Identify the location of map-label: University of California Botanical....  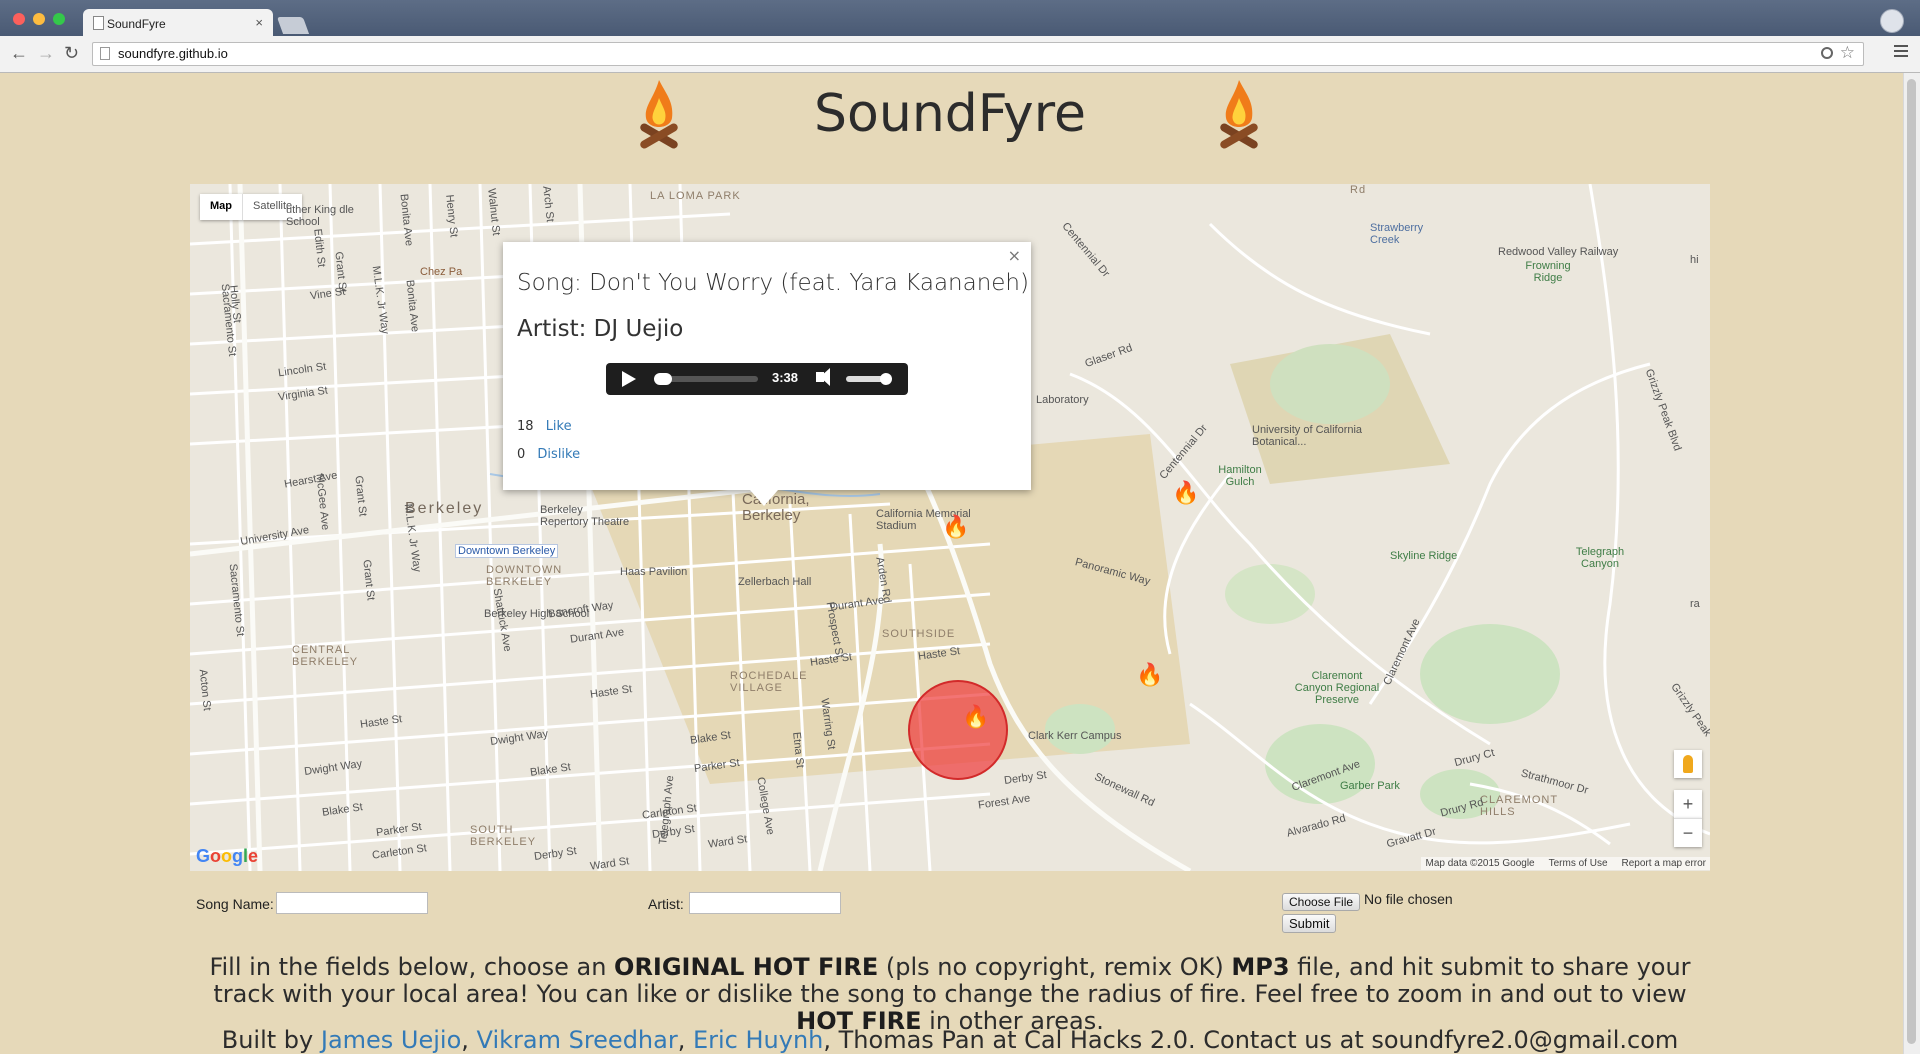
(1307, 436).